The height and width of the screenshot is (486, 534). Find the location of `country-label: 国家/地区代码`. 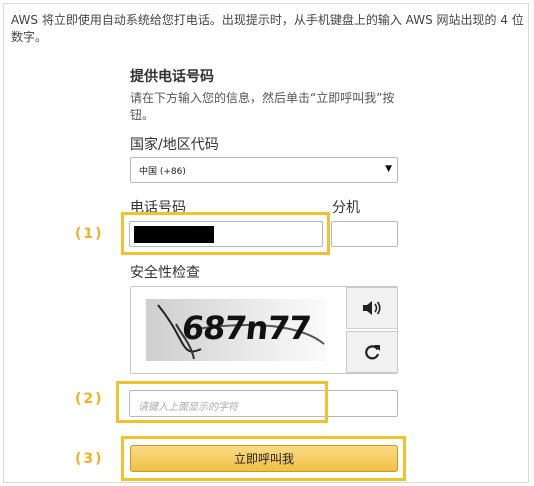

country-label: 国家/地区代码 is located at coordinates (174, 145).